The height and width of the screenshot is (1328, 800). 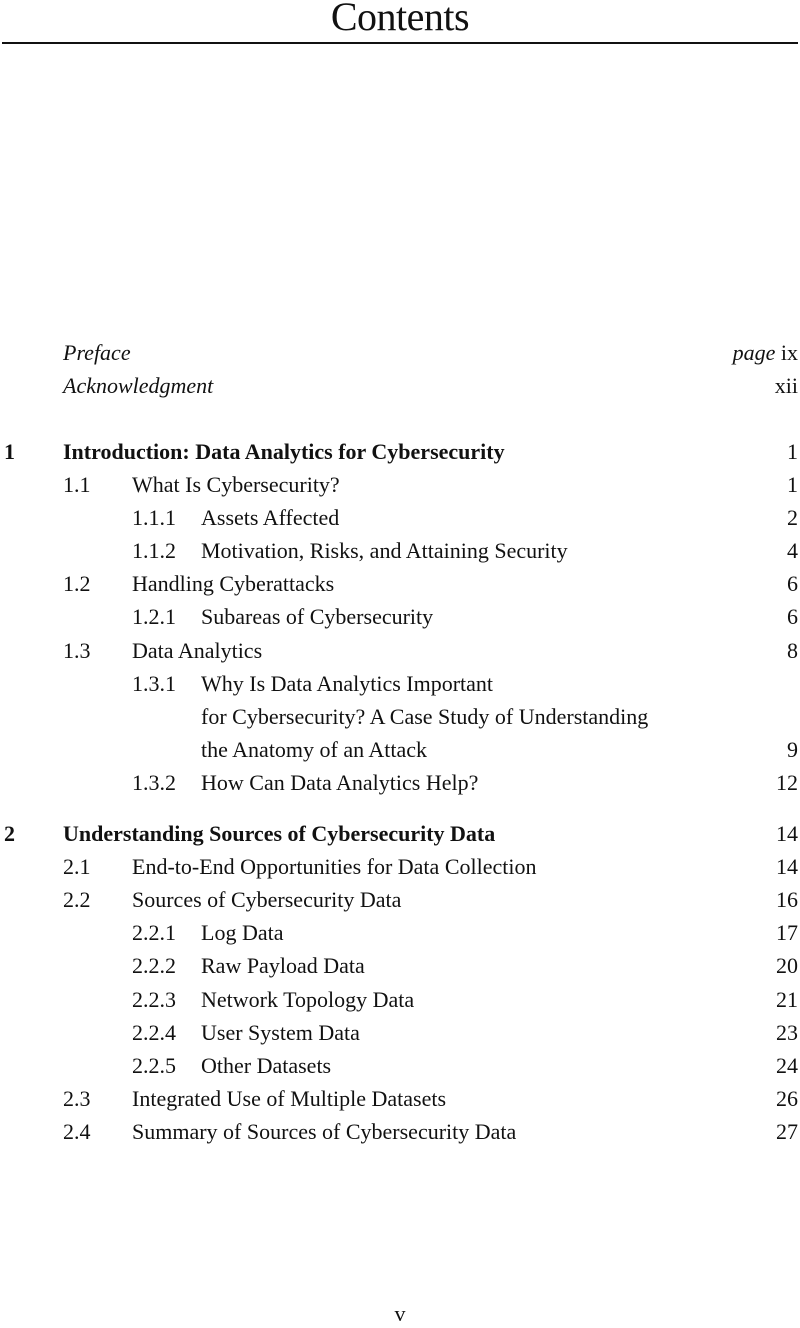 What do you see at coordinates (340, 782) in the screenshot?
I see `section-title: How Can Data Analytics Help?` at bounding box center [340, 782].